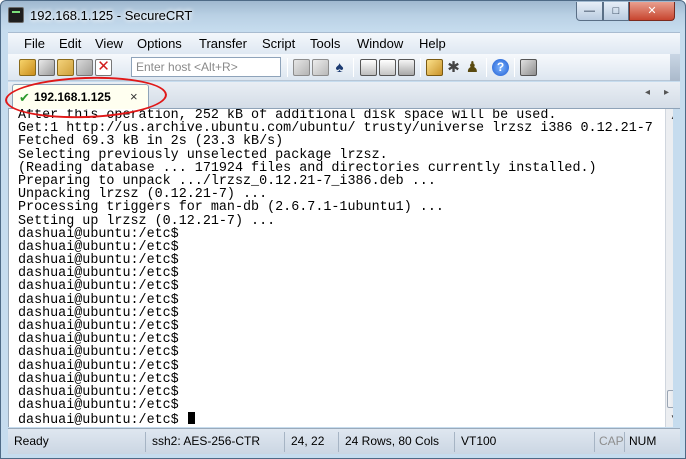 The image size is (686, 459). I want to click on session-tab-label: 192.168.1.125, so click(72, 97).